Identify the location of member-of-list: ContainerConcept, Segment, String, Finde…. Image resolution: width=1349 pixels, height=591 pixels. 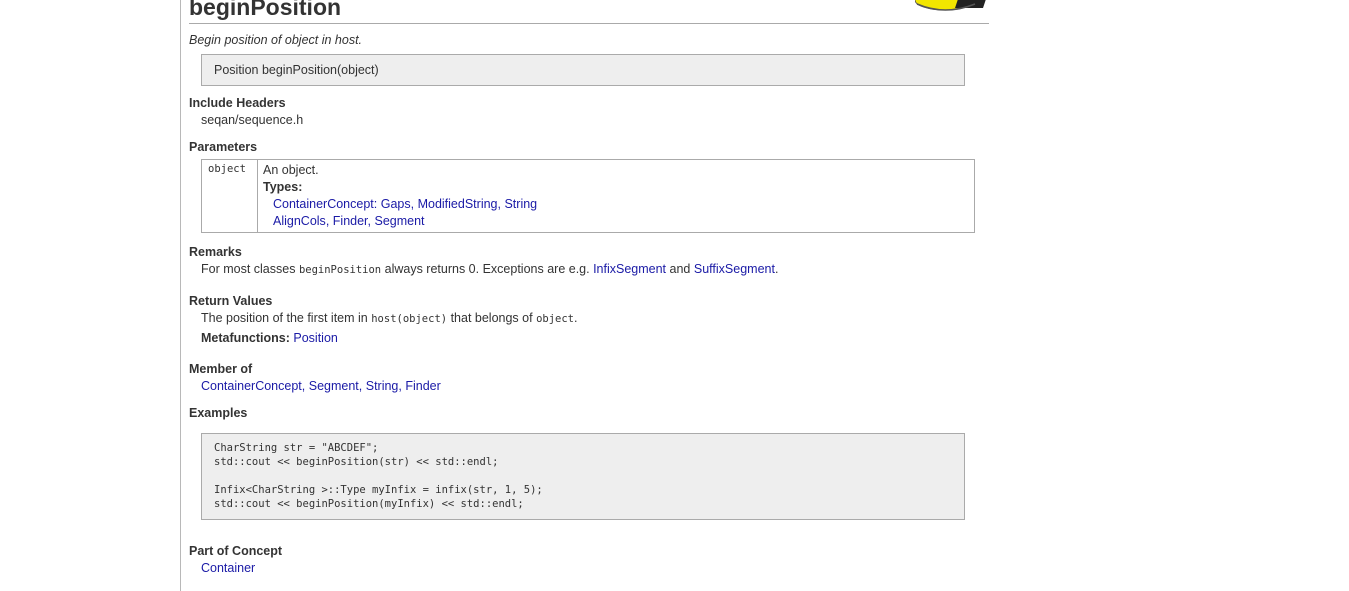
(321, 386).